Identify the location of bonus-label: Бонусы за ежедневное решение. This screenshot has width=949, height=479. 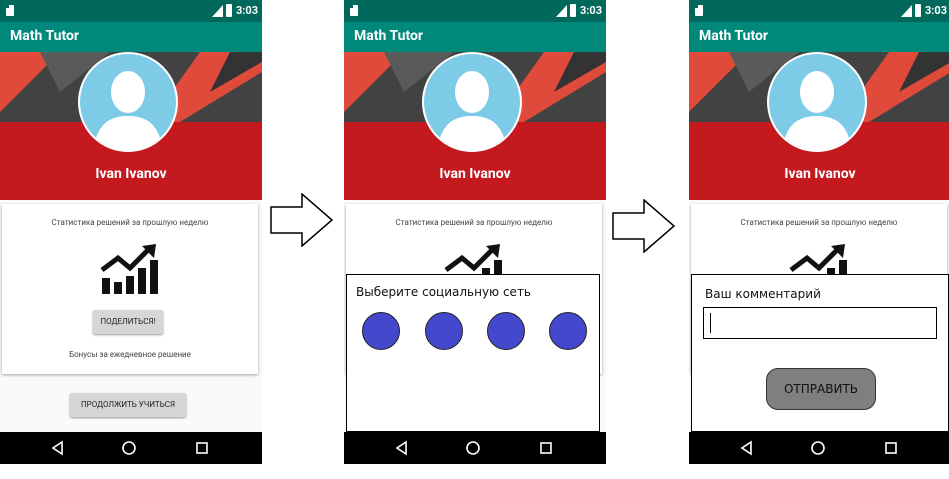
(130, 354).